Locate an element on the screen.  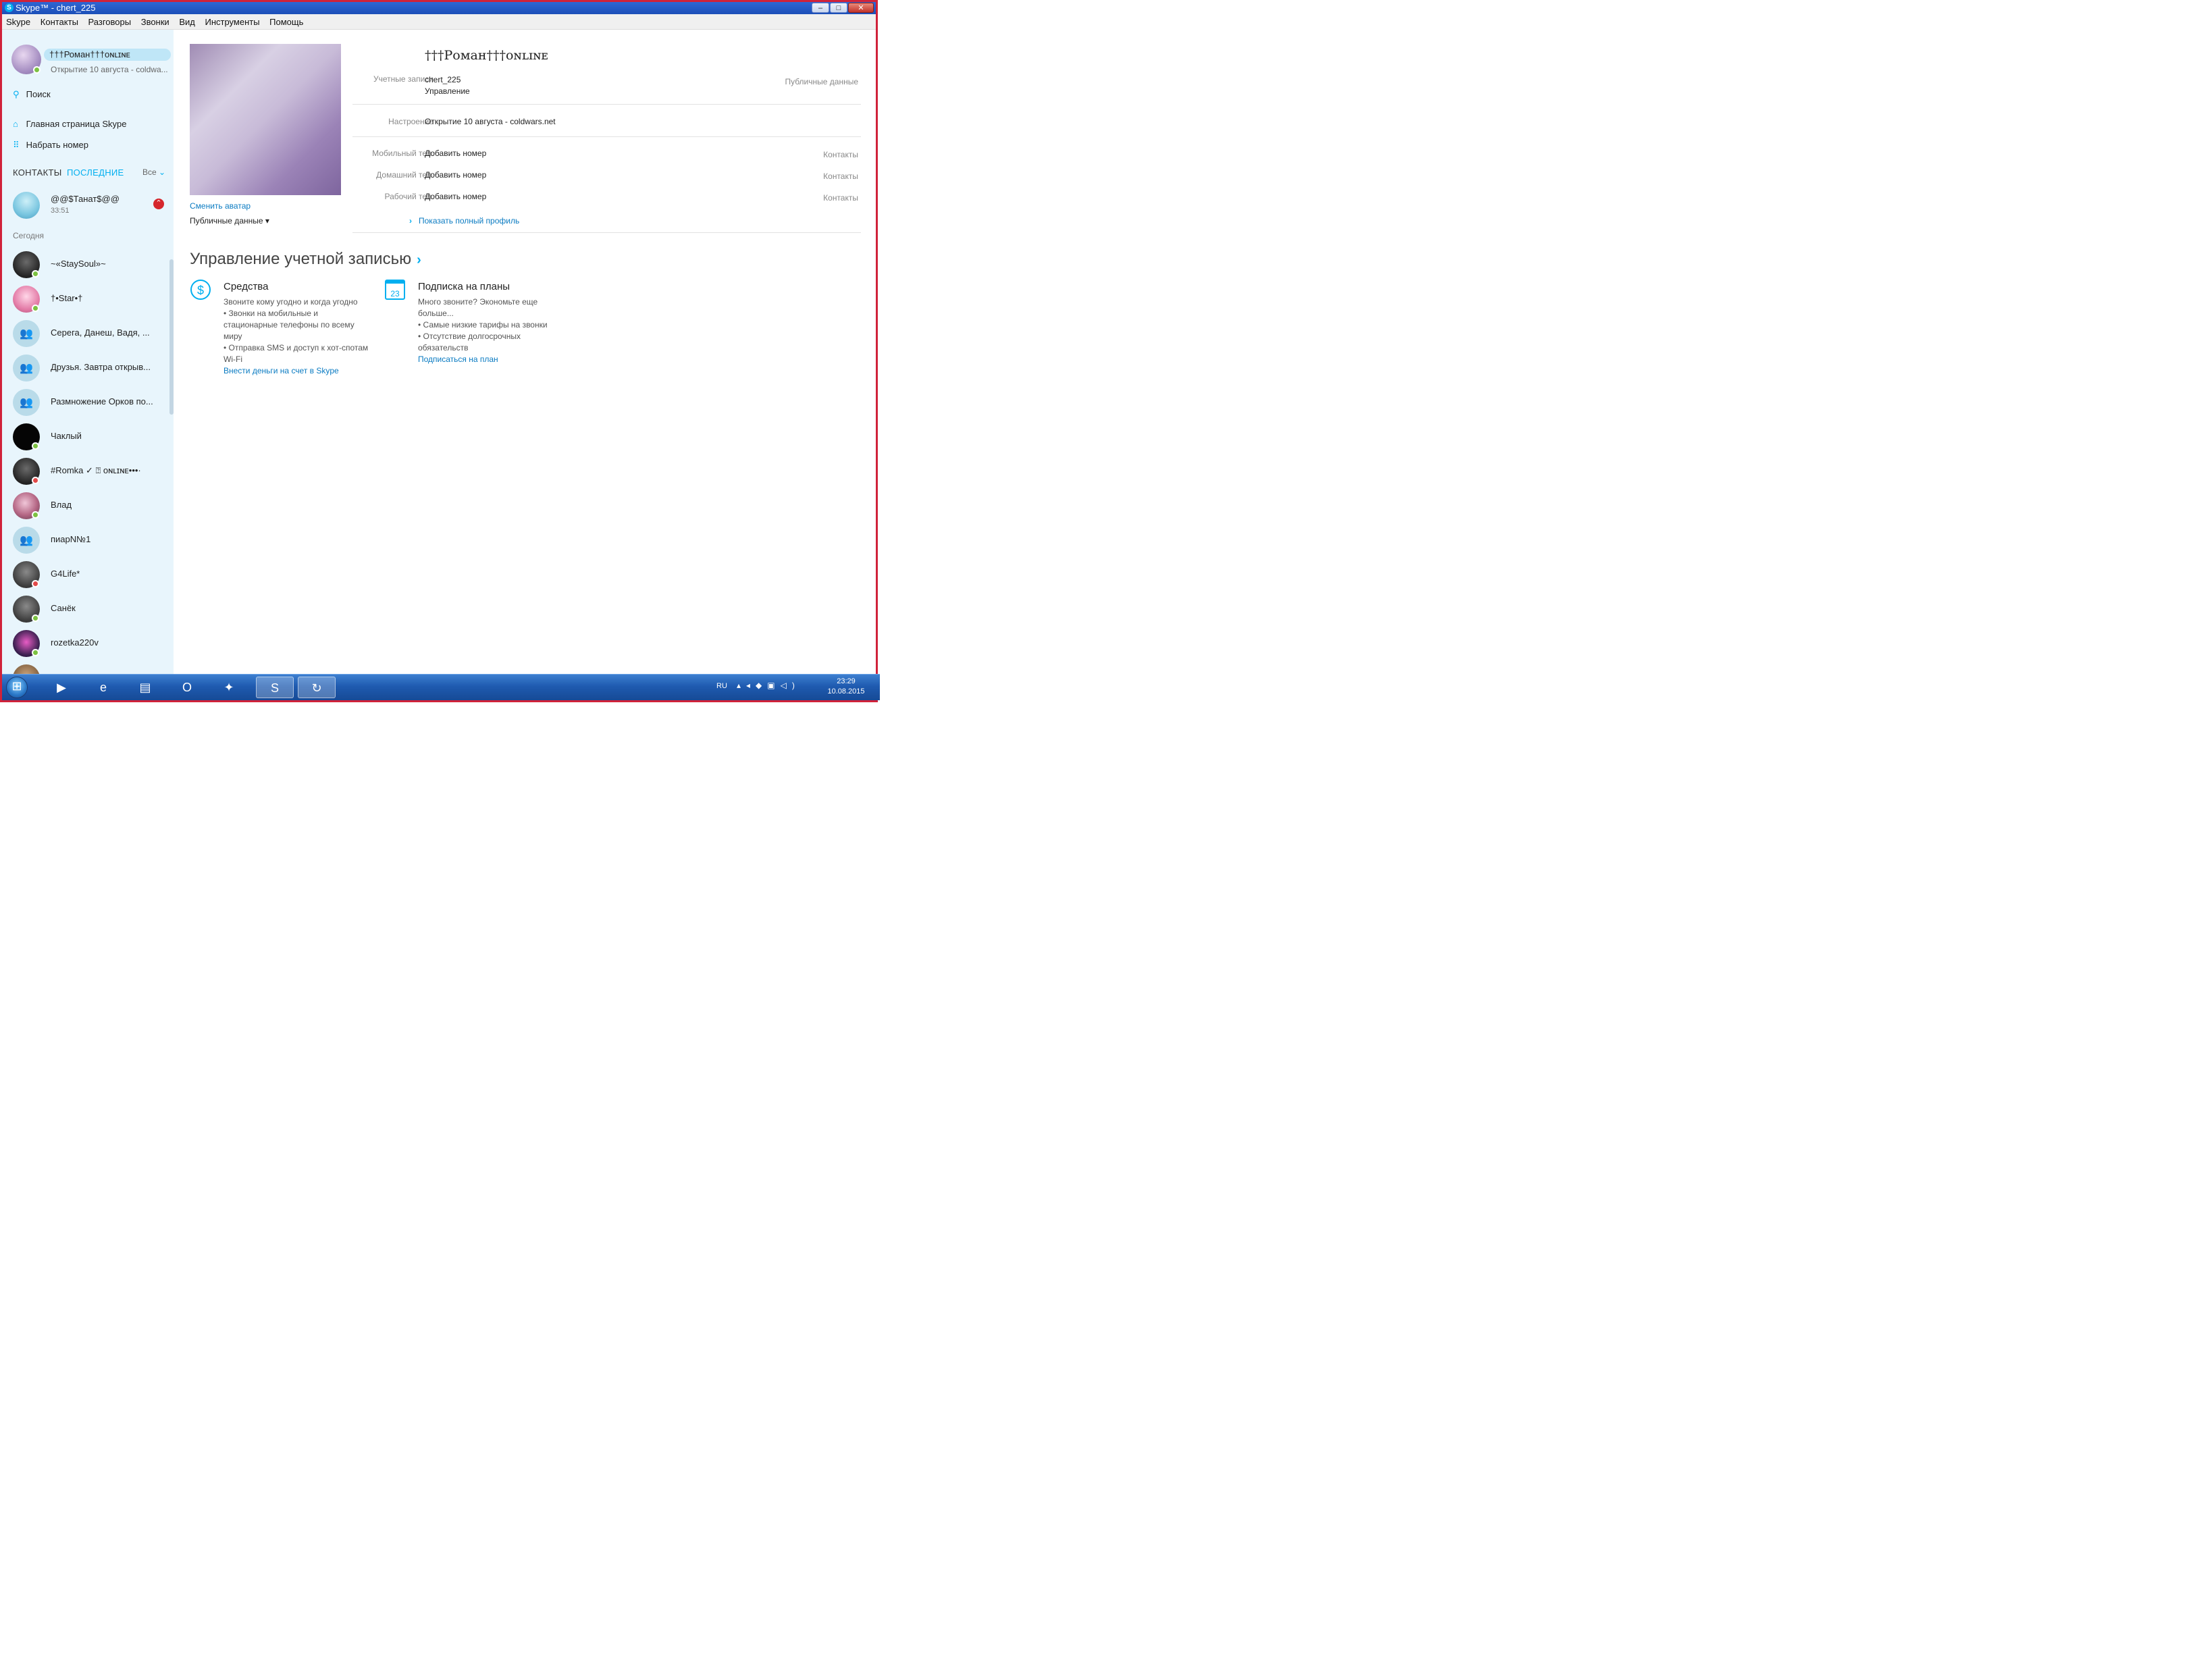
show-full-profile-link: › Показать полный профиль is located at coordinates (464, 221).